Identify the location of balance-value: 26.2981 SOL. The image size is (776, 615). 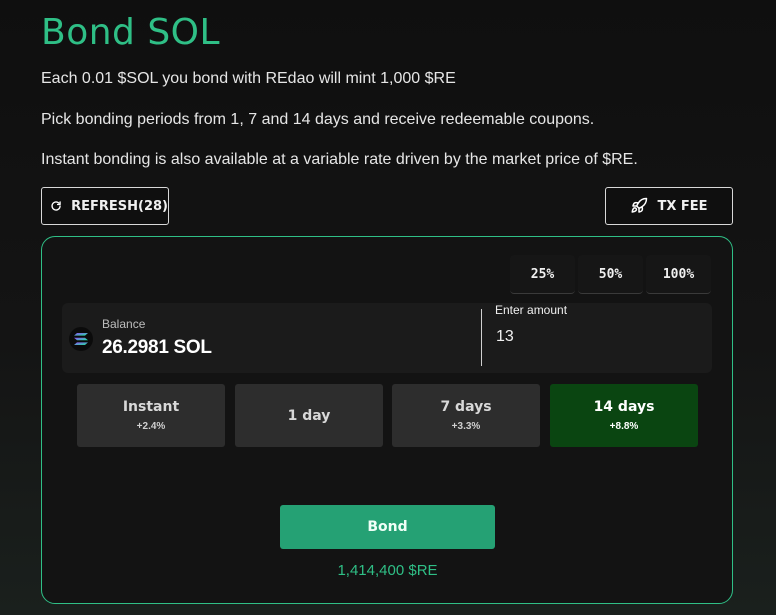
(157, 347).